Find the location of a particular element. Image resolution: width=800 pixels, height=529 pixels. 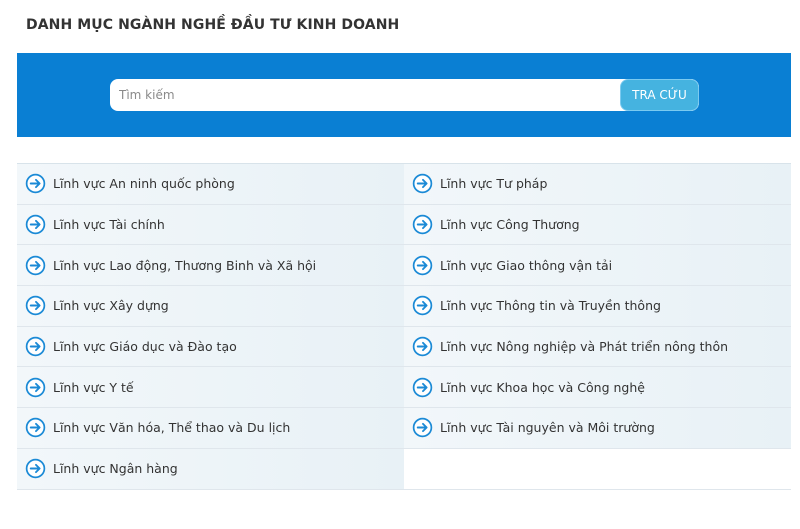

category-item: Lĩnh vực Giao thông vận tải is located at coordinates (597, 265).